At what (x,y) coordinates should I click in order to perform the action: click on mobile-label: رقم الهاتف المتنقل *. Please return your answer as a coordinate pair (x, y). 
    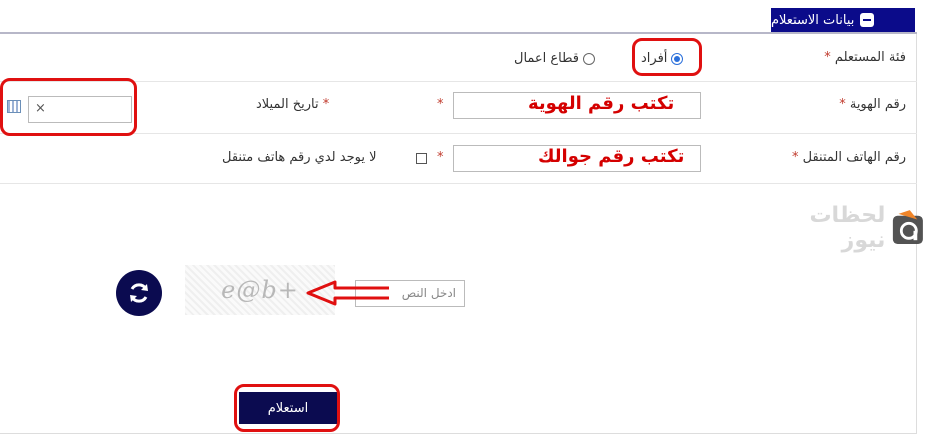
    Looking at the image, I should click on (848, 157).